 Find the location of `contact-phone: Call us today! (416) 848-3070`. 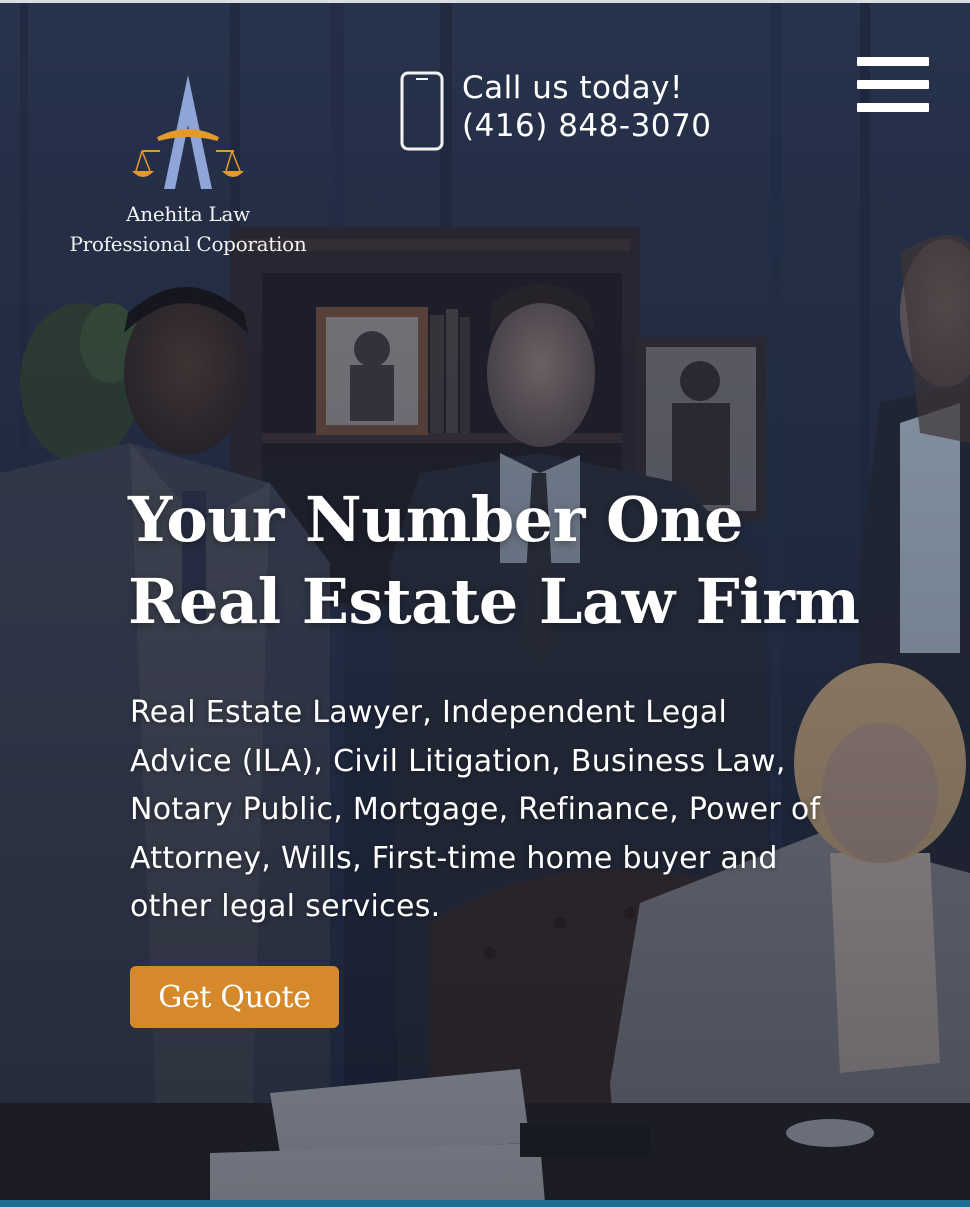

contact-phone: Call us today! (416) 848-3070 is located at coordinates (568, 110).